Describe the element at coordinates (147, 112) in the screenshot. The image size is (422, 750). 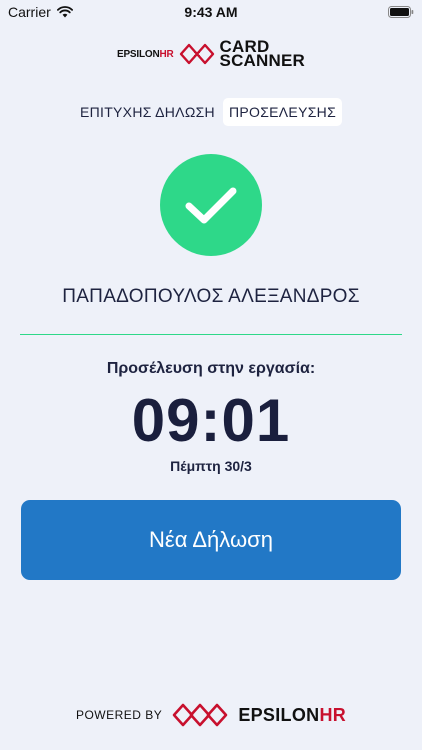
I see `declaration-status-text: ΕΠΙΤΥΧΗΣ ΔΗΛΩΣΗ` at that location.